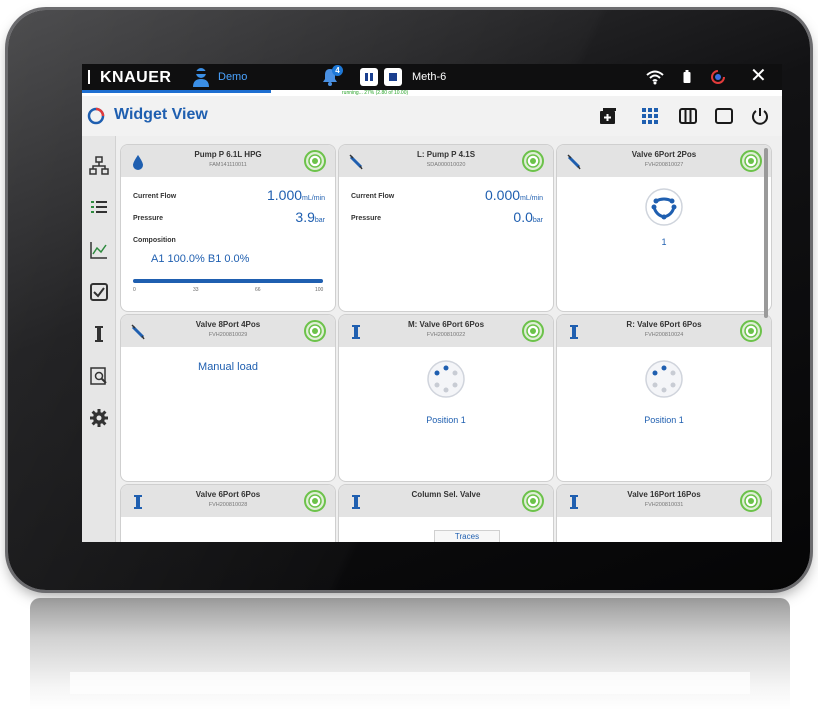 This screenshot has width=818, height=710. Describe the element at coordinates (99, 376) in the screenshot. I see `report-search-icon` at that location.